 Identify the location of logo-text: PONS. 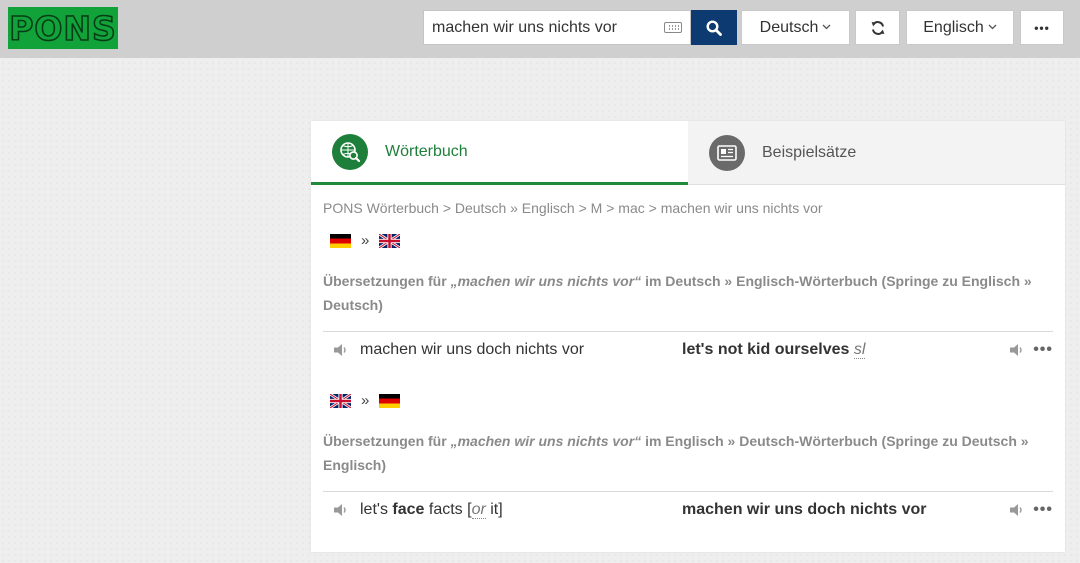
(62, 28).